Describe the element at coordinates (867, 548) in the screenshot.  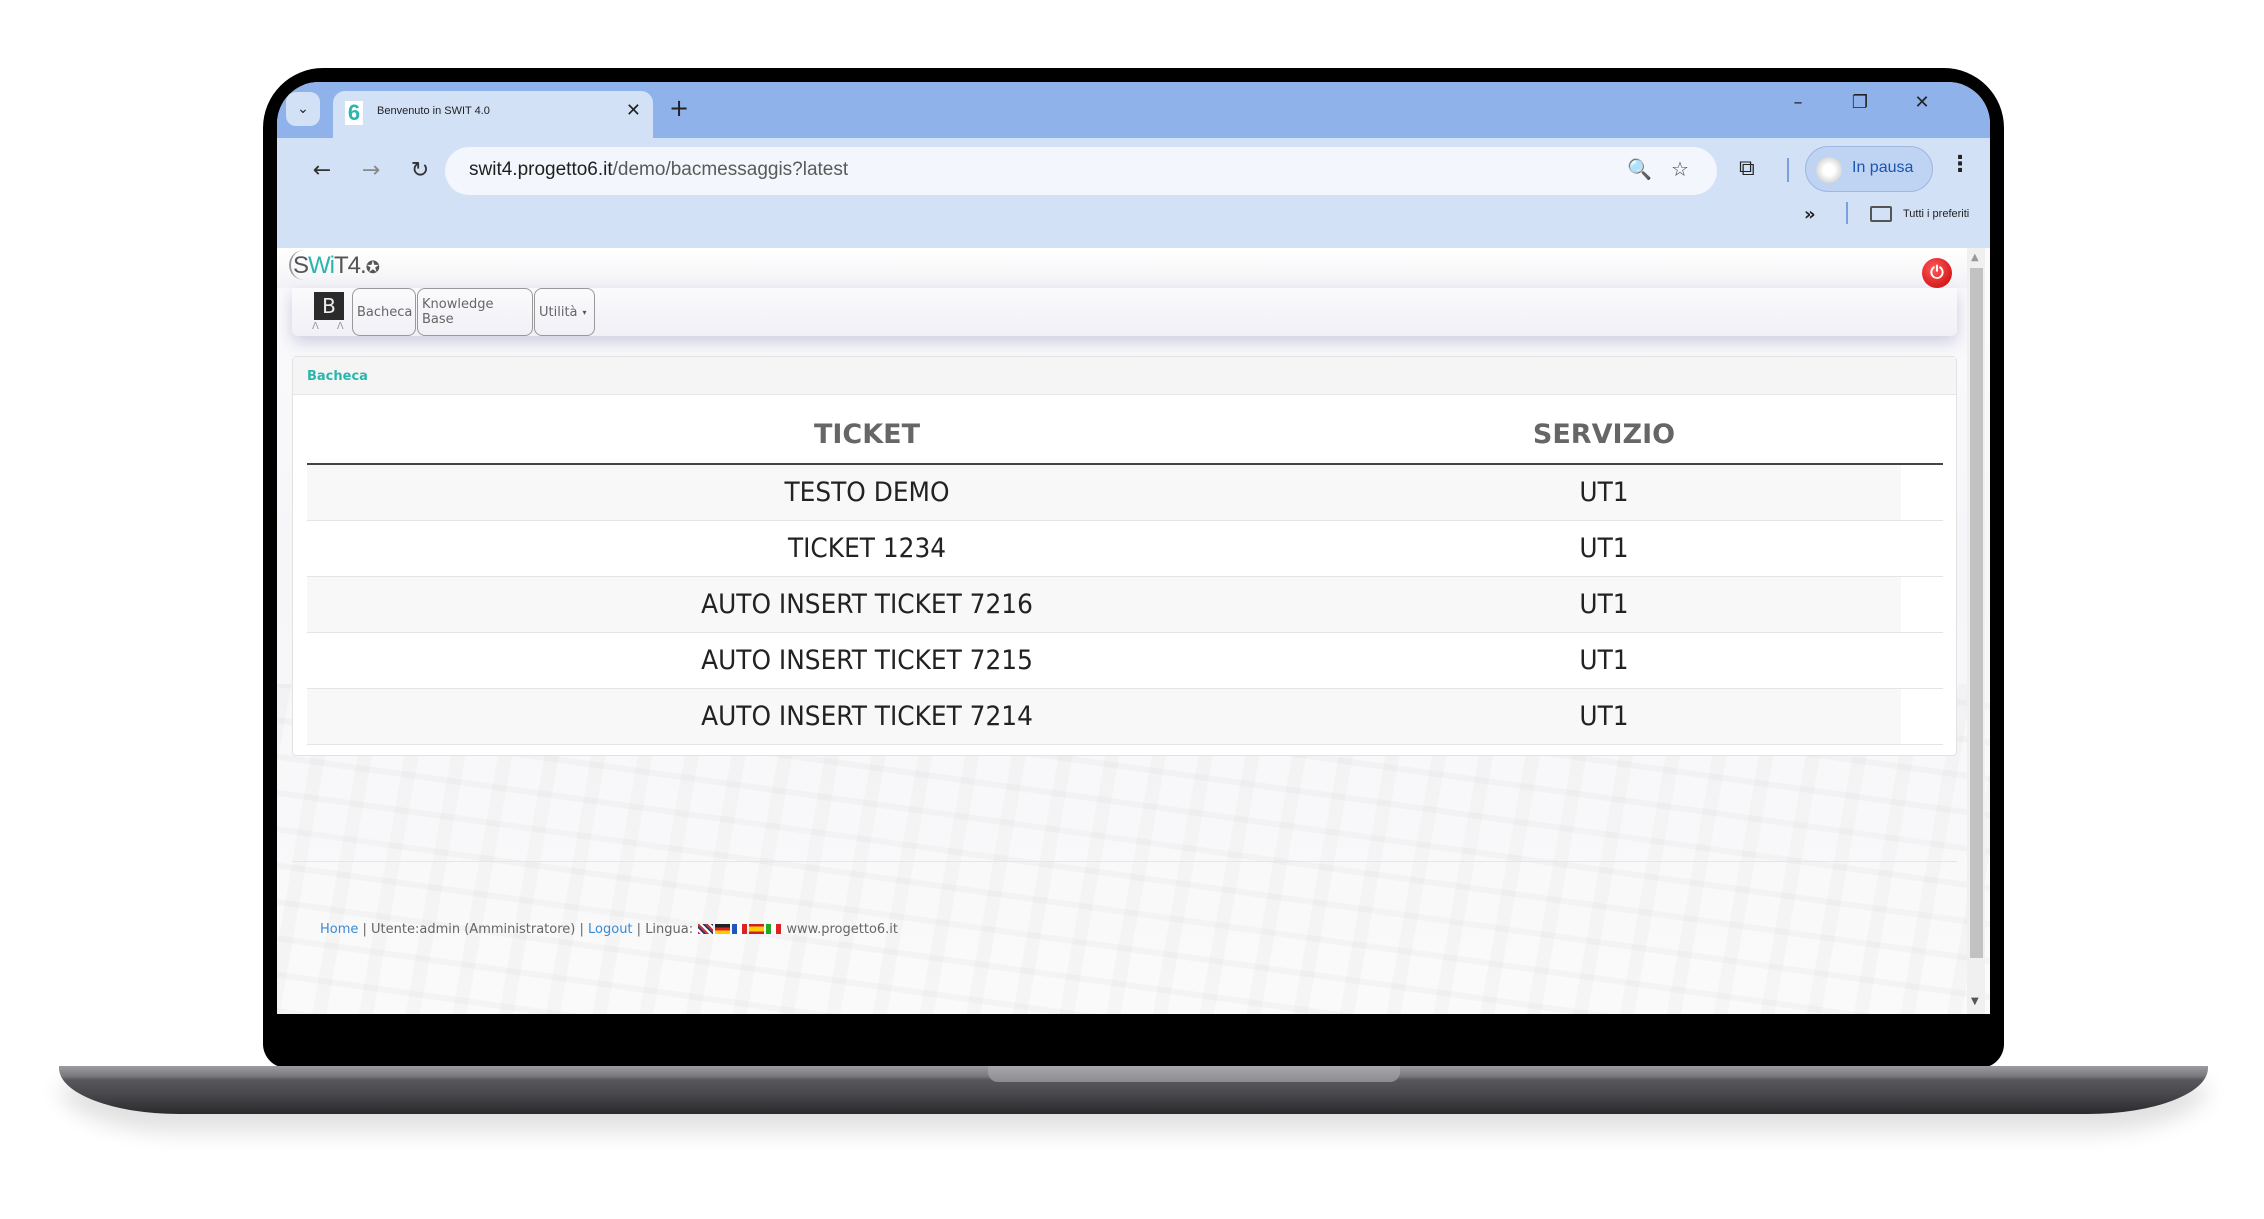
I see `cell-ticket: TICKET 1234` at that location.